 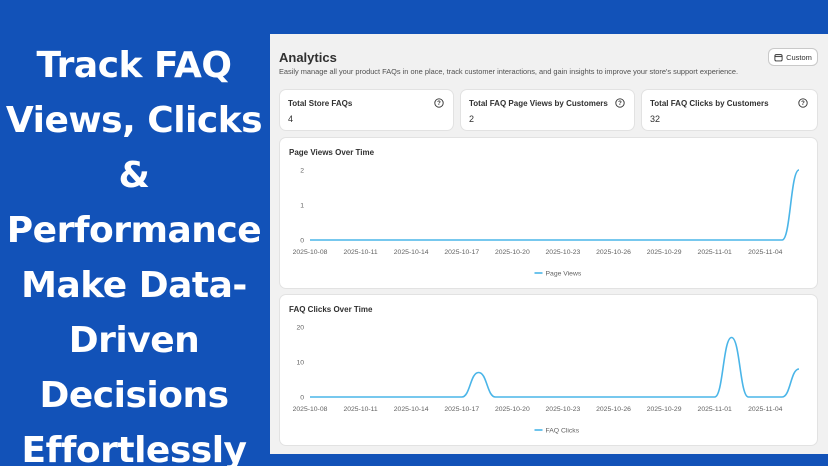 What do you see at coordinates (134, 120) in the screenshot?
I see `promo-line: Views, Clicks` at bounding box center [134, 120].